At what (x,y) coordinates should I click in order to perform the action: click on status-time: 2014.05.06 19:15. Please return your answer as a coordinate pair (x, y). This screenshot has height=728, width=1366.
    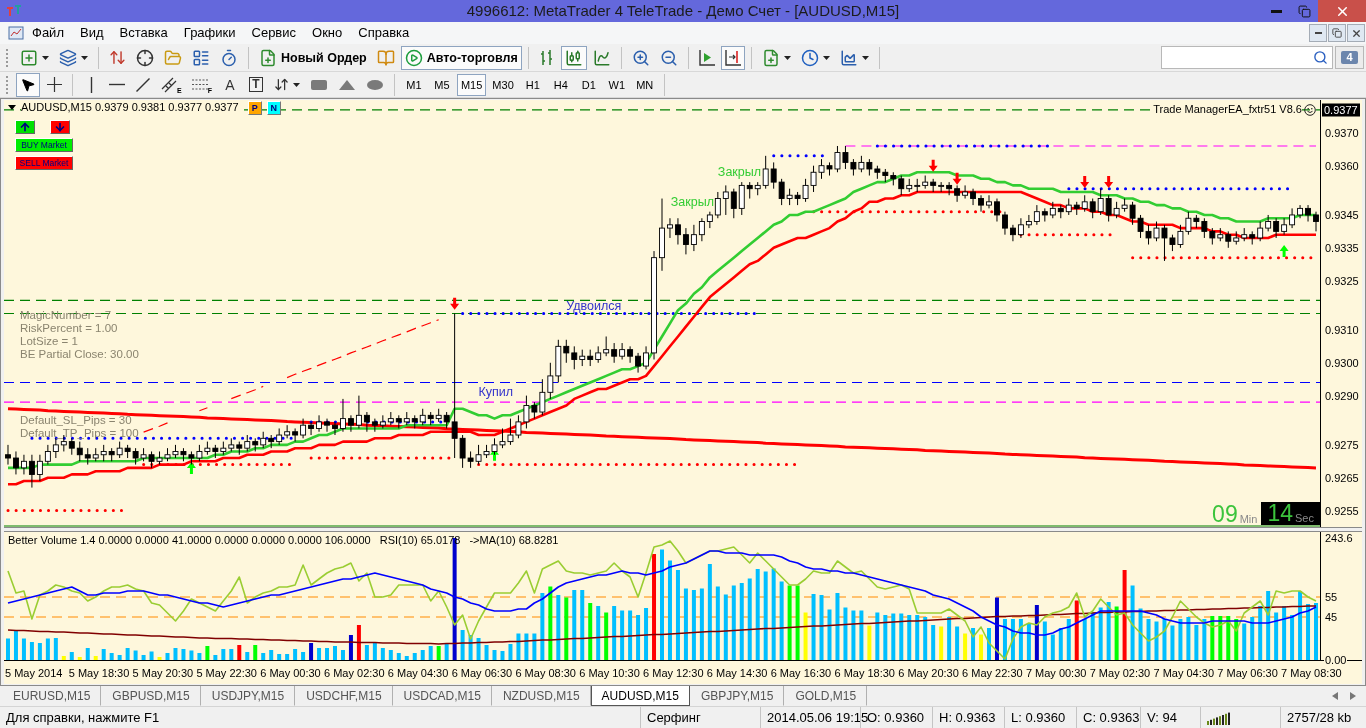
    Looking at the image, I should click on (818, 717).